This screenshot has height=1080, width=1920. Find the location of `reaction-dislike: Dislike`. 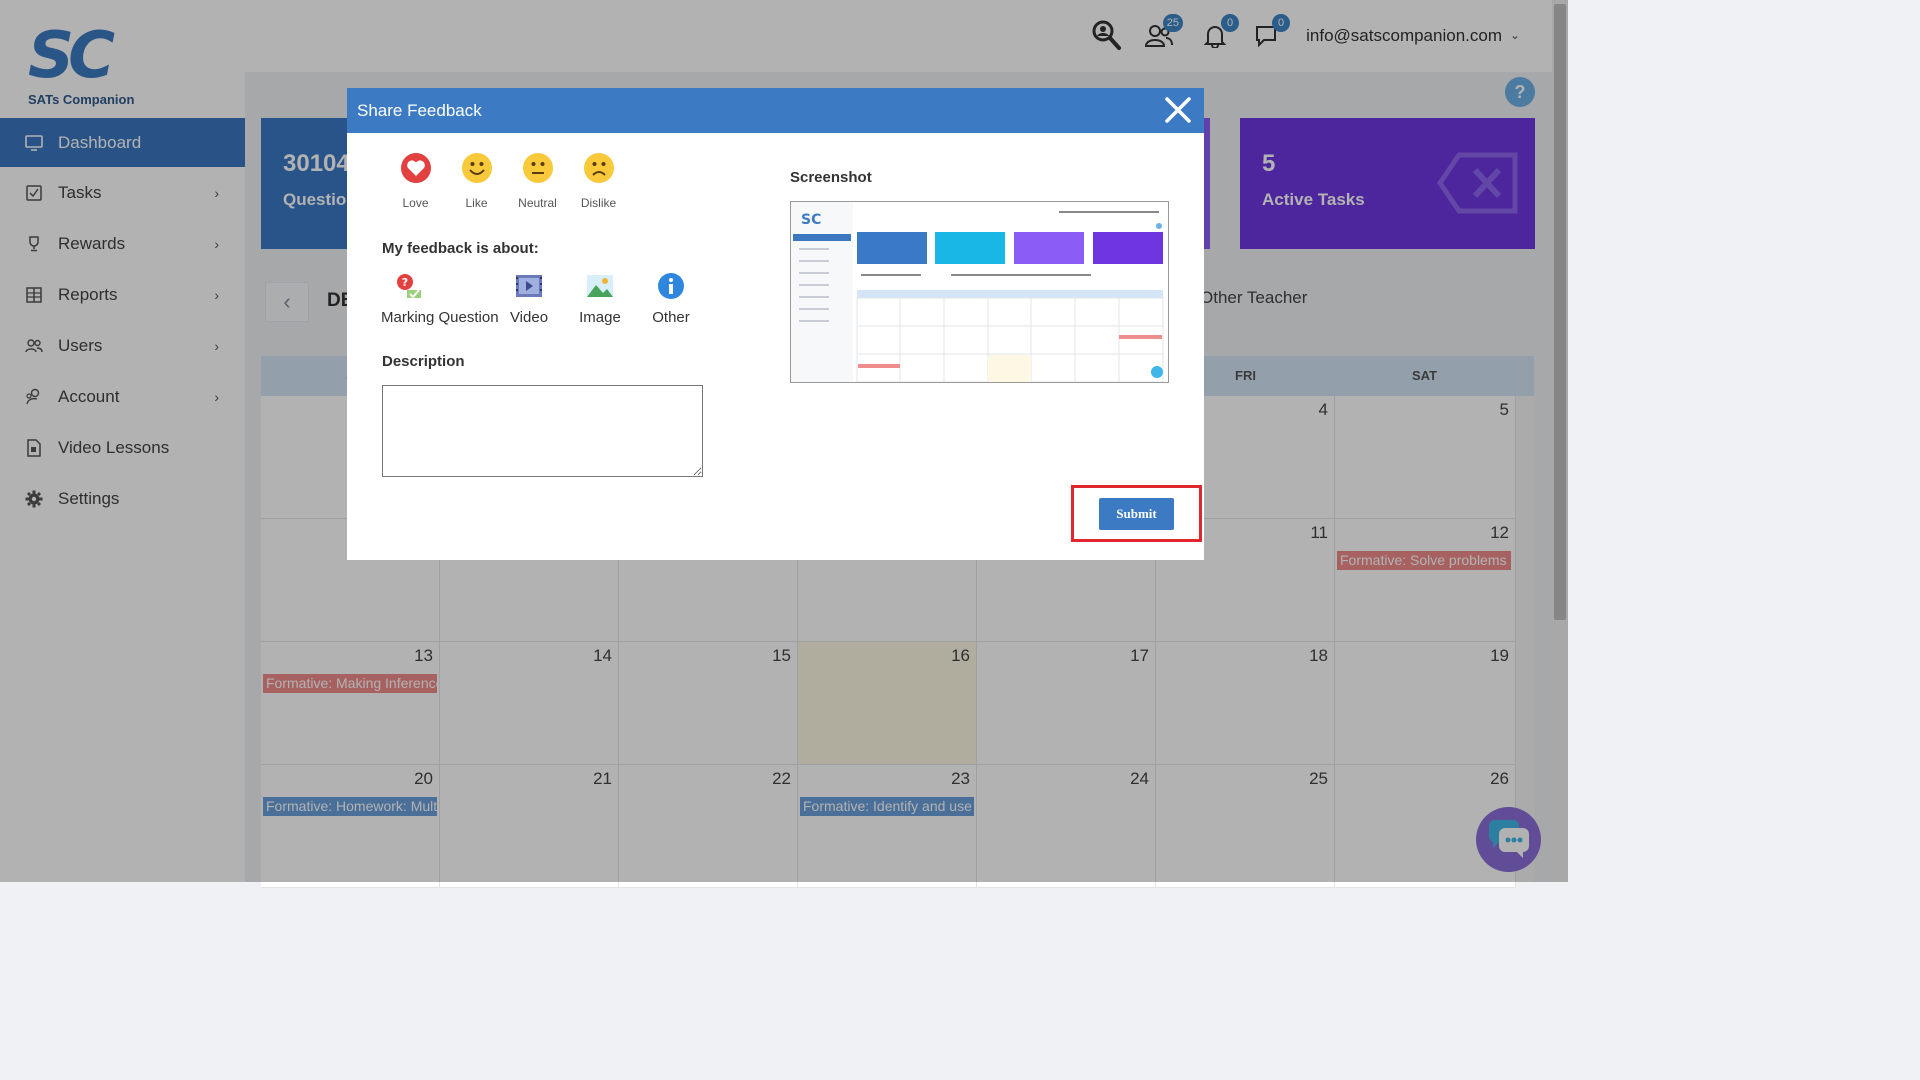

reaction-dislike: Dislike is located at coordinates (598, 181).